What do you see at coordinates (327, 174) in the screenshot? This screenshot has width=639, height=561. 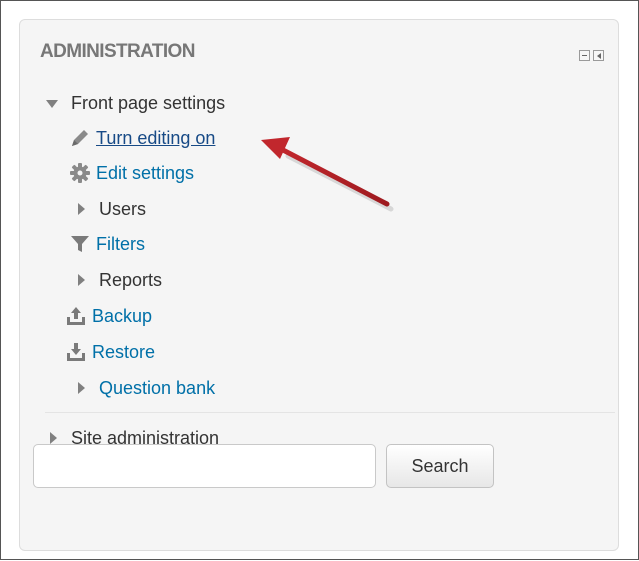 I see `annotation-arrow-icon` at bounding box center [327, 174].